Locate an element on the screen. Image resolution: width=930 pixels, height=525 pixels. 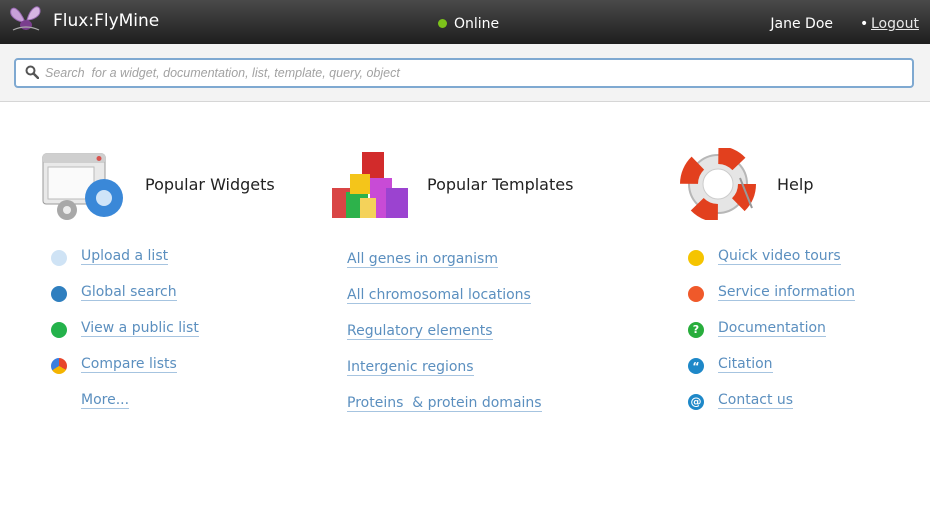
online-status: Online is located at coordinates (468, 24).